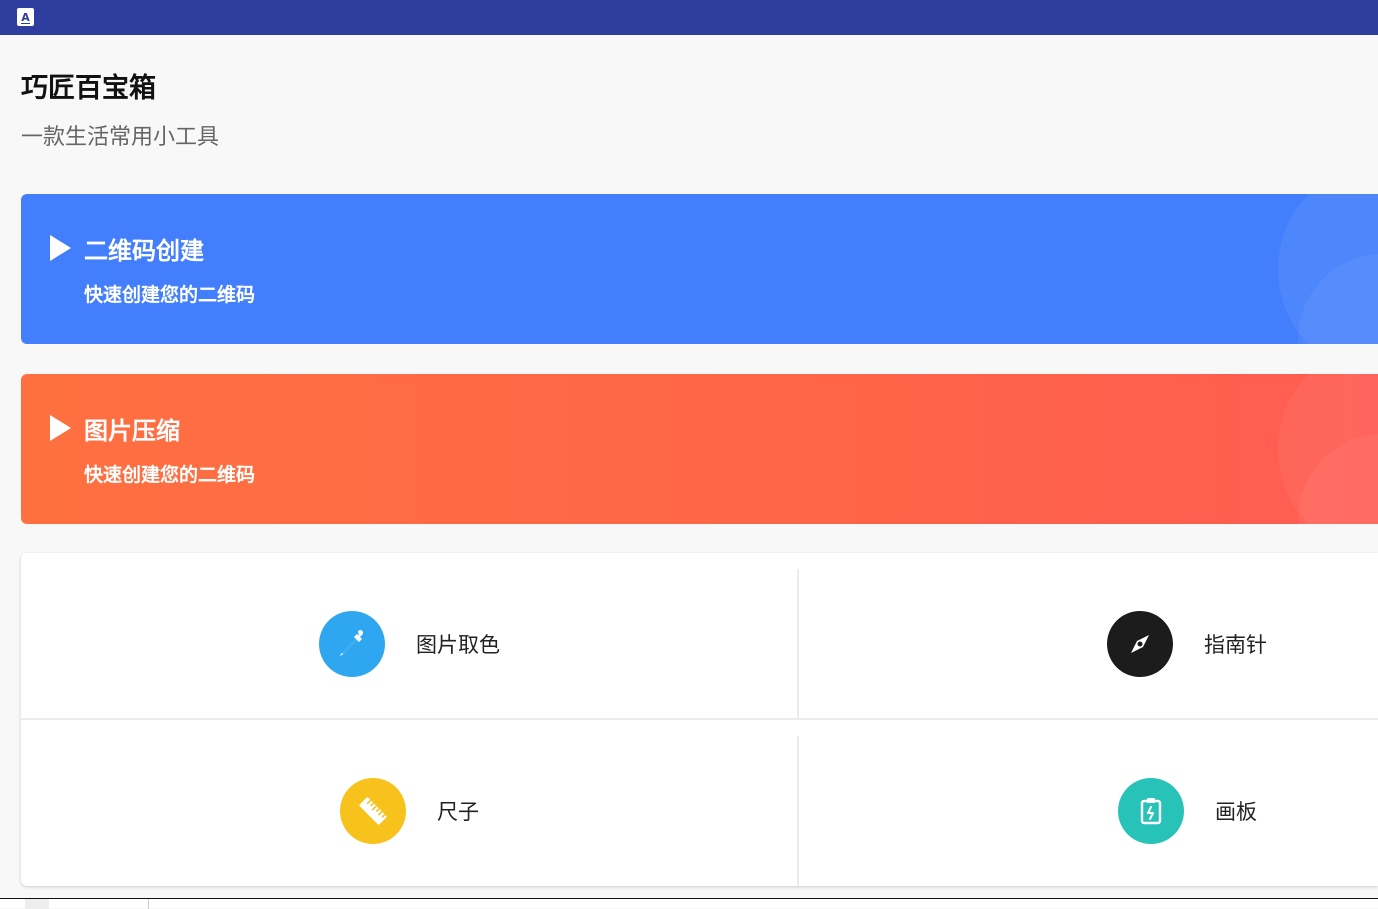  What do you see at coordinates (1187, 811) in the screenshot?
I see `tool-drawing-board: 画板` at bounding box center [1187, 811].